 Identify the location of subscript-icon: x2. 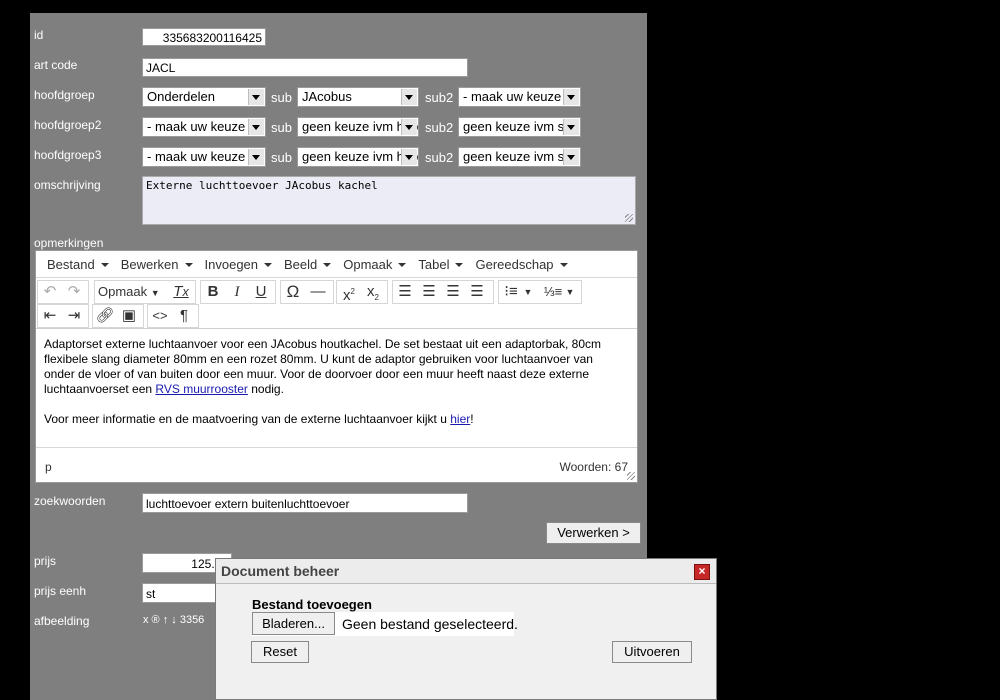
(373, 292).